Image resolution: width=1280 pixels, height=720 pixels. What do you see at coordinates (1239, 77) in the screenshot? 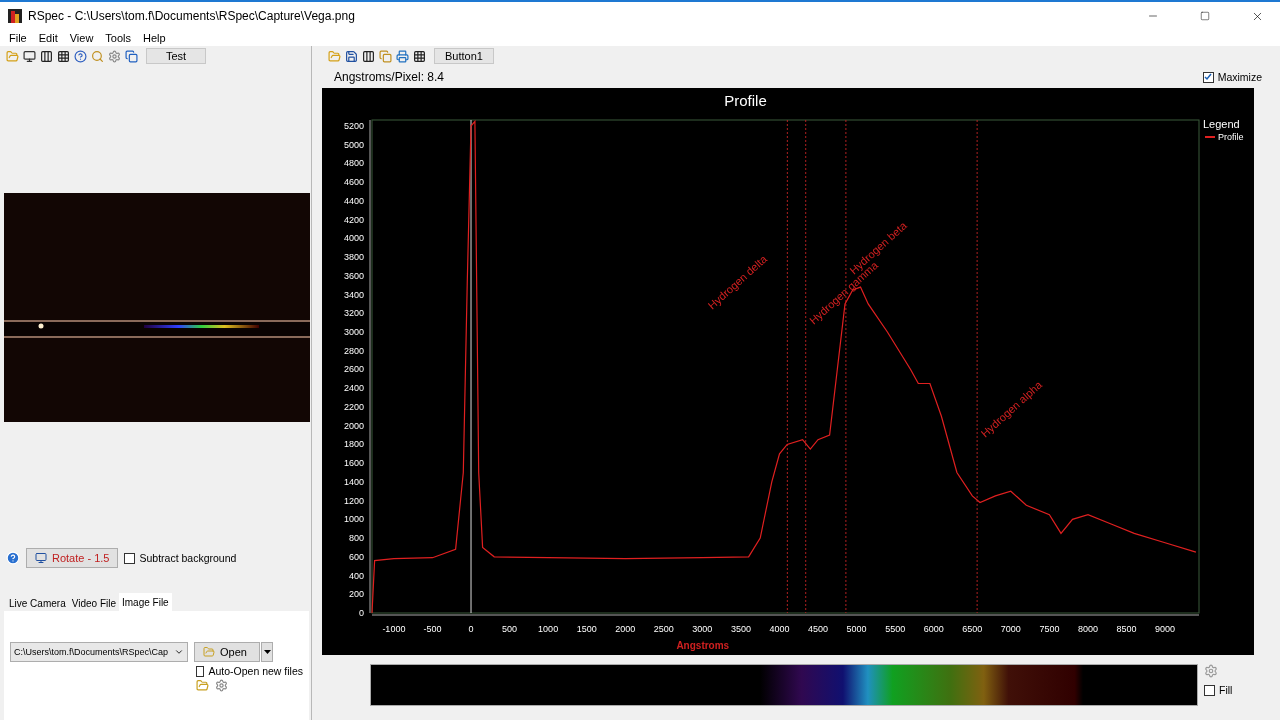
I see `checkbox-label: Maximize` at bounding box center [1239, 77].